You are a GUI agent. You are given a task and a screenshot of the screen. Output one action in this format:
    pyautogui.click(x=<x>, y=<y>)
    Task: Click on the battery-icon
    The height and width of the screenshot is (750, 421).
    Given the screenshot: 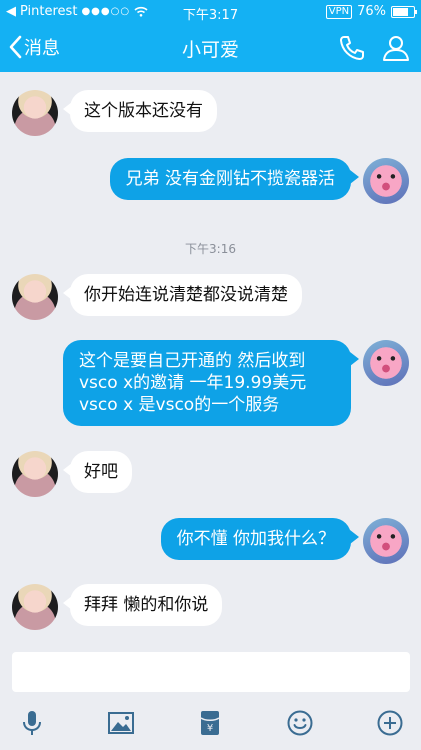 What is the action you would take?
    pyautogui.click(x=404, y=11)
    